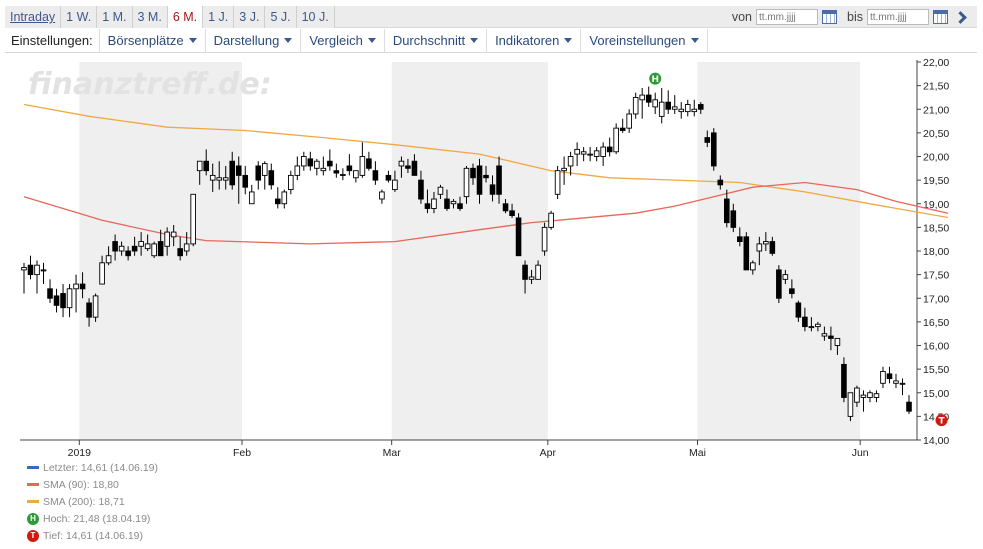  What do you see at coordinates (115, 17) in the screenshot?
I see `range-tab-2: 1 M.` at bounding box center [115, 17].